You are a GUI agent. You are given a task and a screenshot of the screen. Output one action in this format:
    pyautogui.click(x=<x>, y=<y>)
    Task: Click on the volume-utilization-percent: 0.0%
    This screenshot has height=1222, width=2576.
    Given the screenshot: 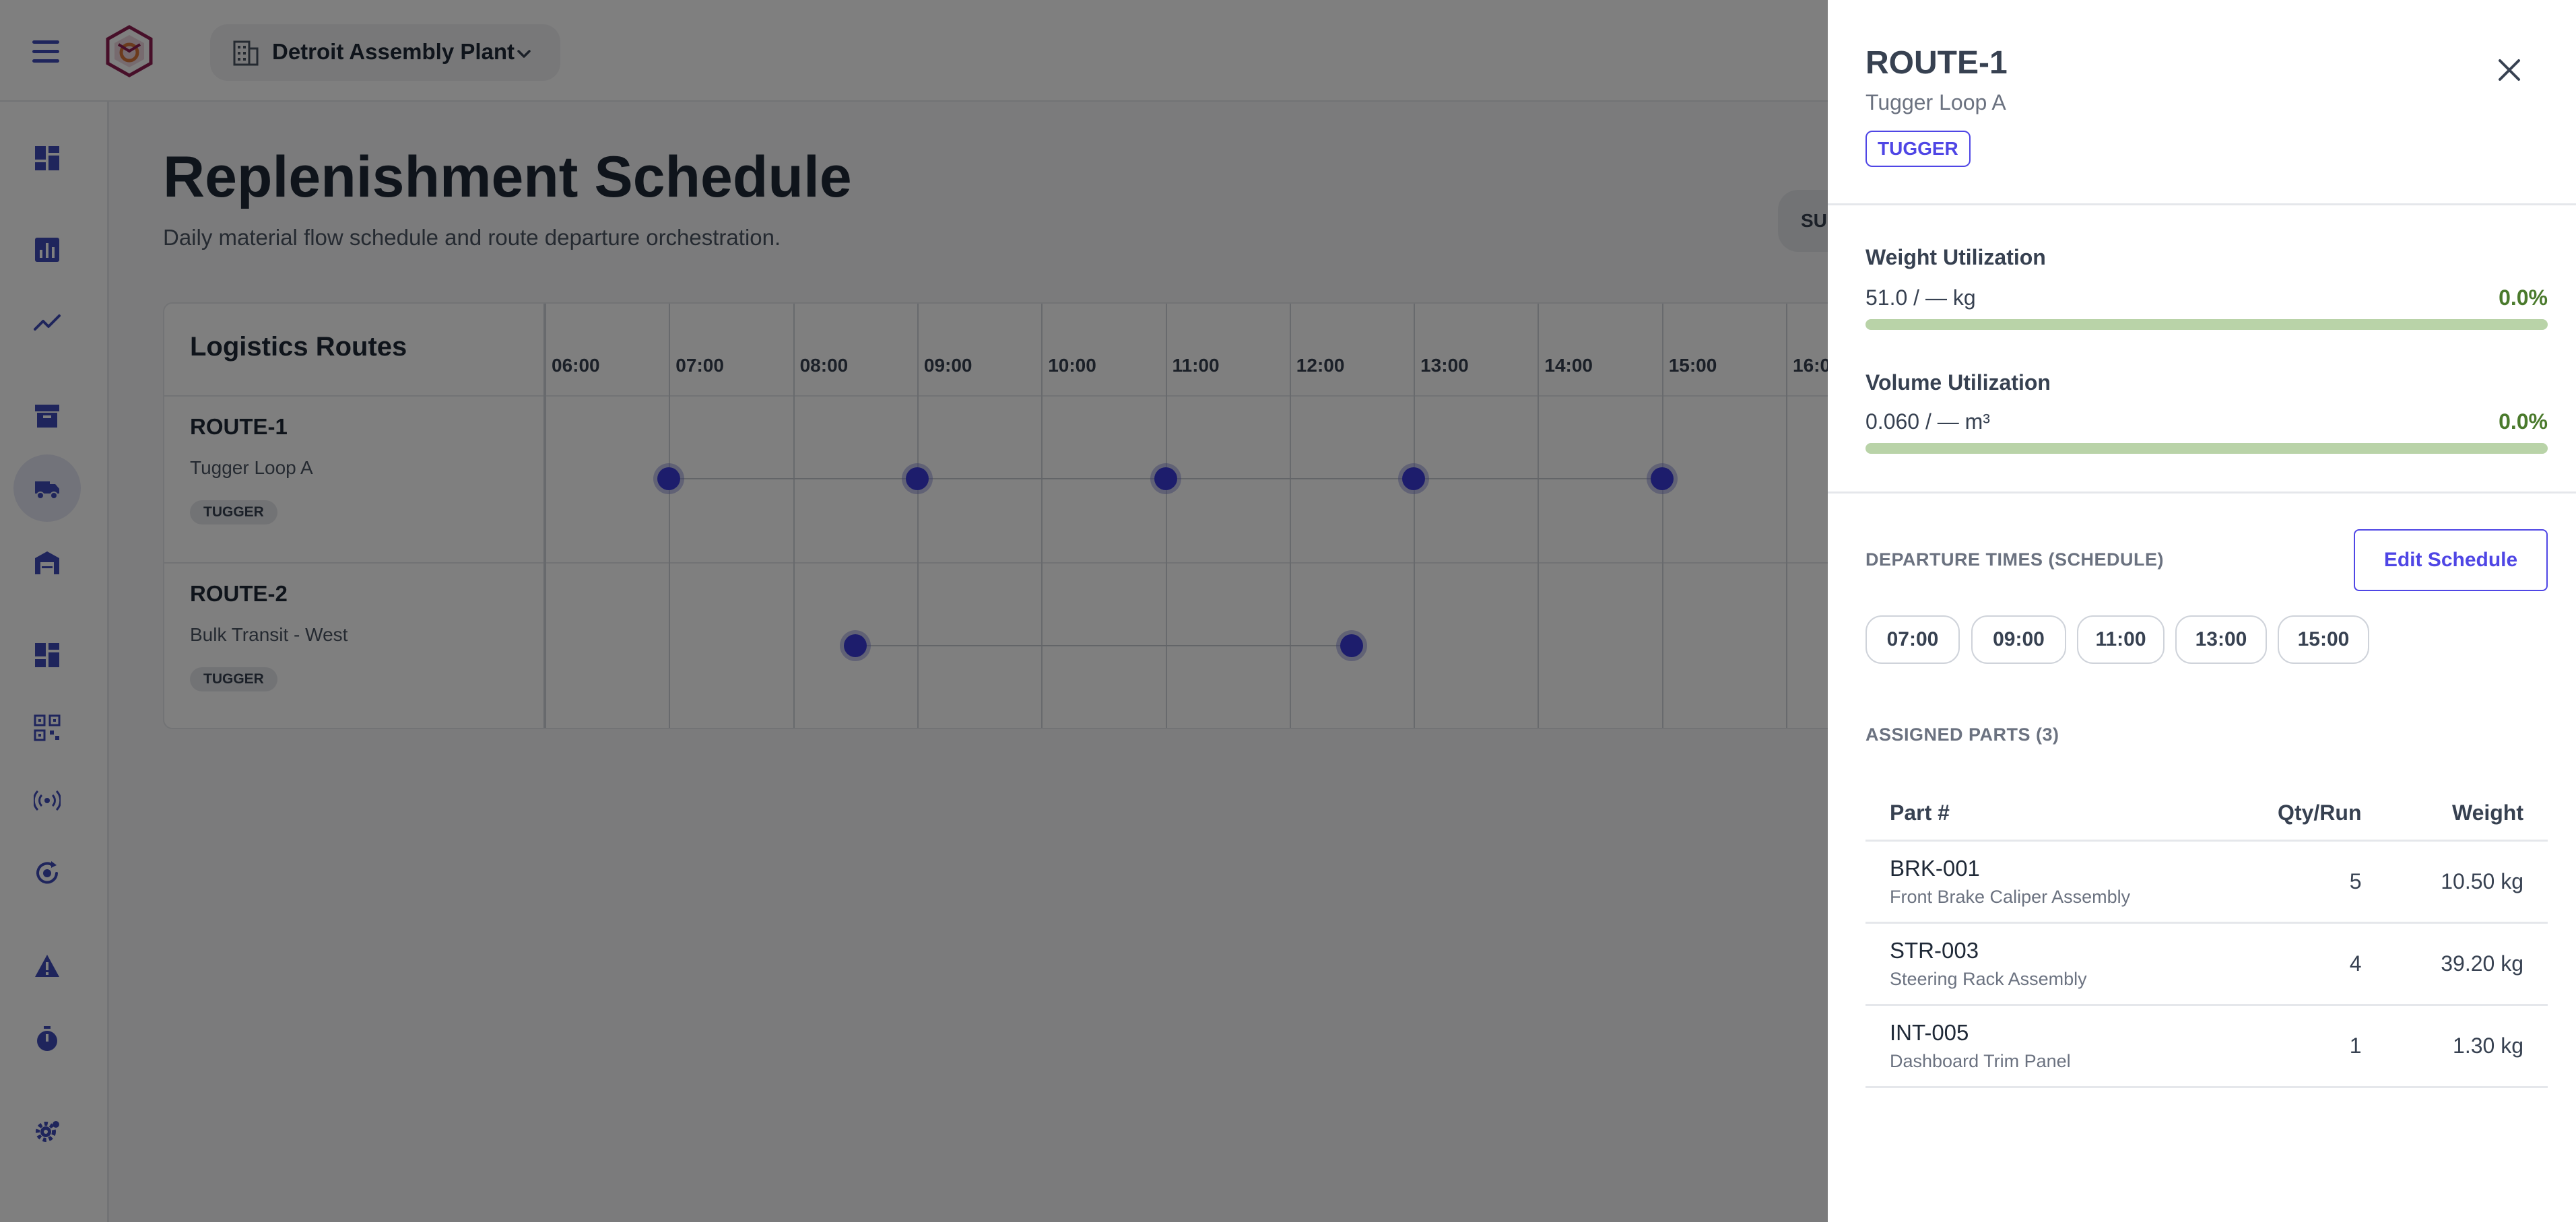 What is the action you would take?
    pyautogui.click(x=2523, y=421)
    